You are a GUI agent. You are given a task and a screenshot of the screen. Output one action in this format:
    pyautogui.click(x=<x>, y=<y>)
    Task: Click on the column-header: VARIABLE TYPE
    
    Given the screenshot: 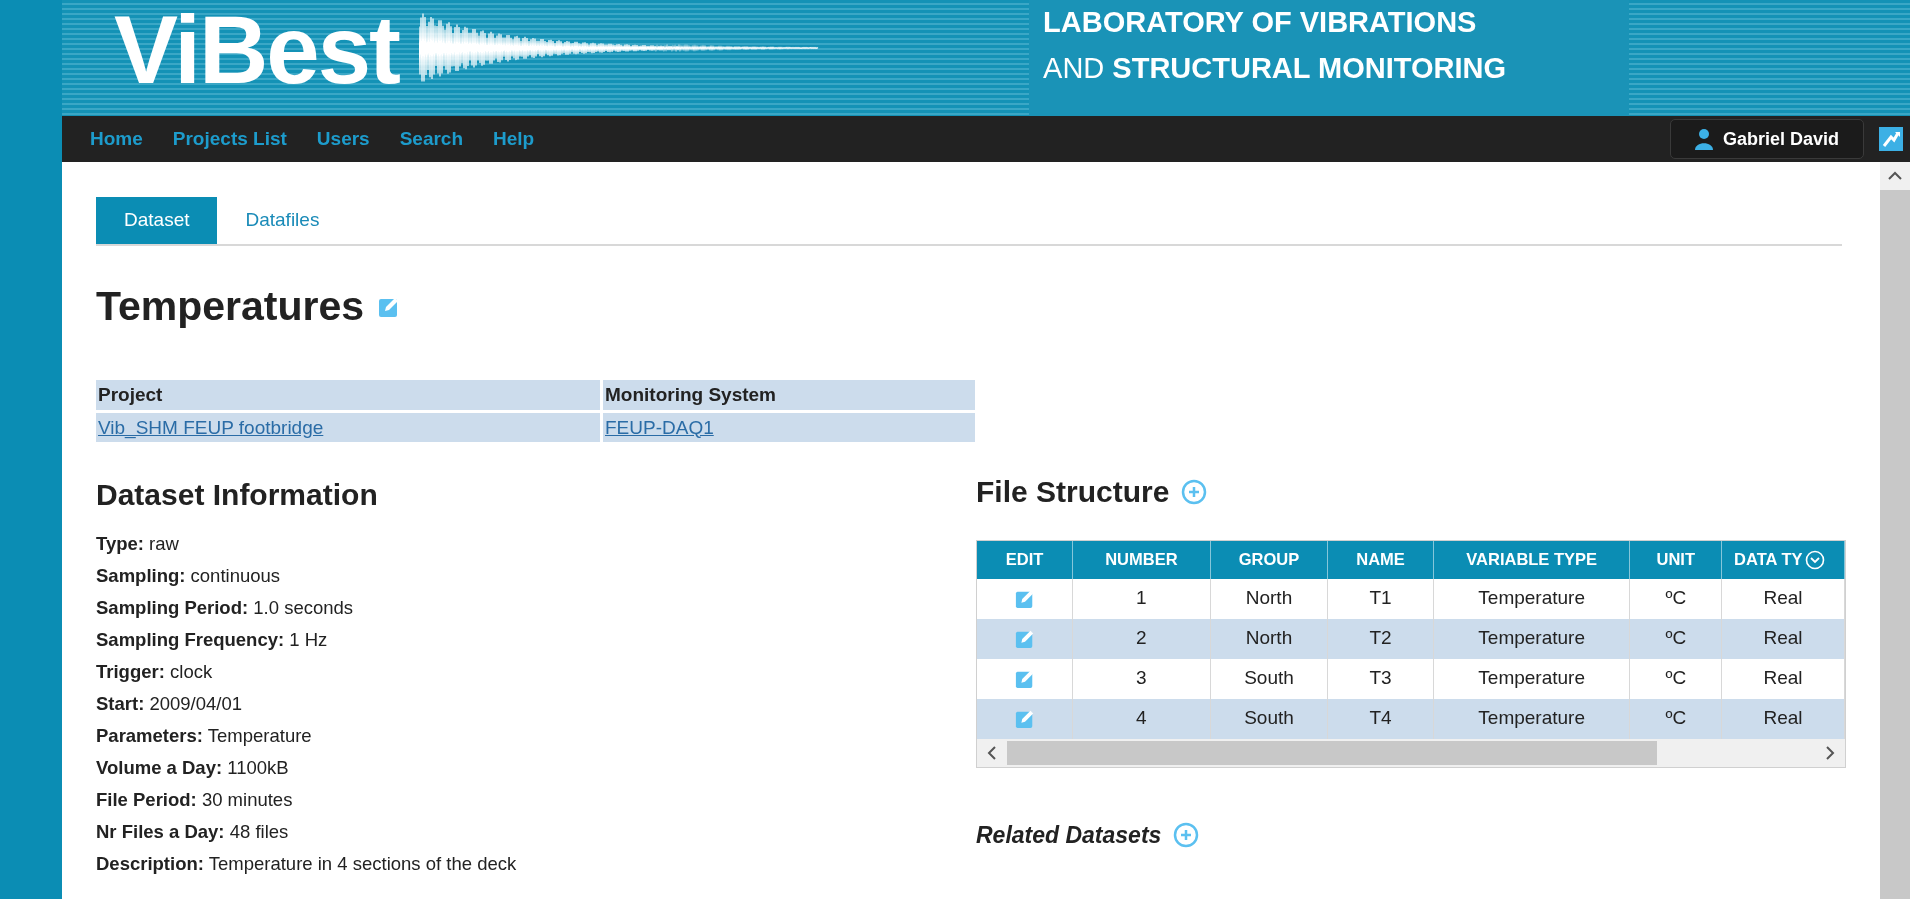 What is the action you would take?
    pyautogui.click(x=1531, y=559)
    